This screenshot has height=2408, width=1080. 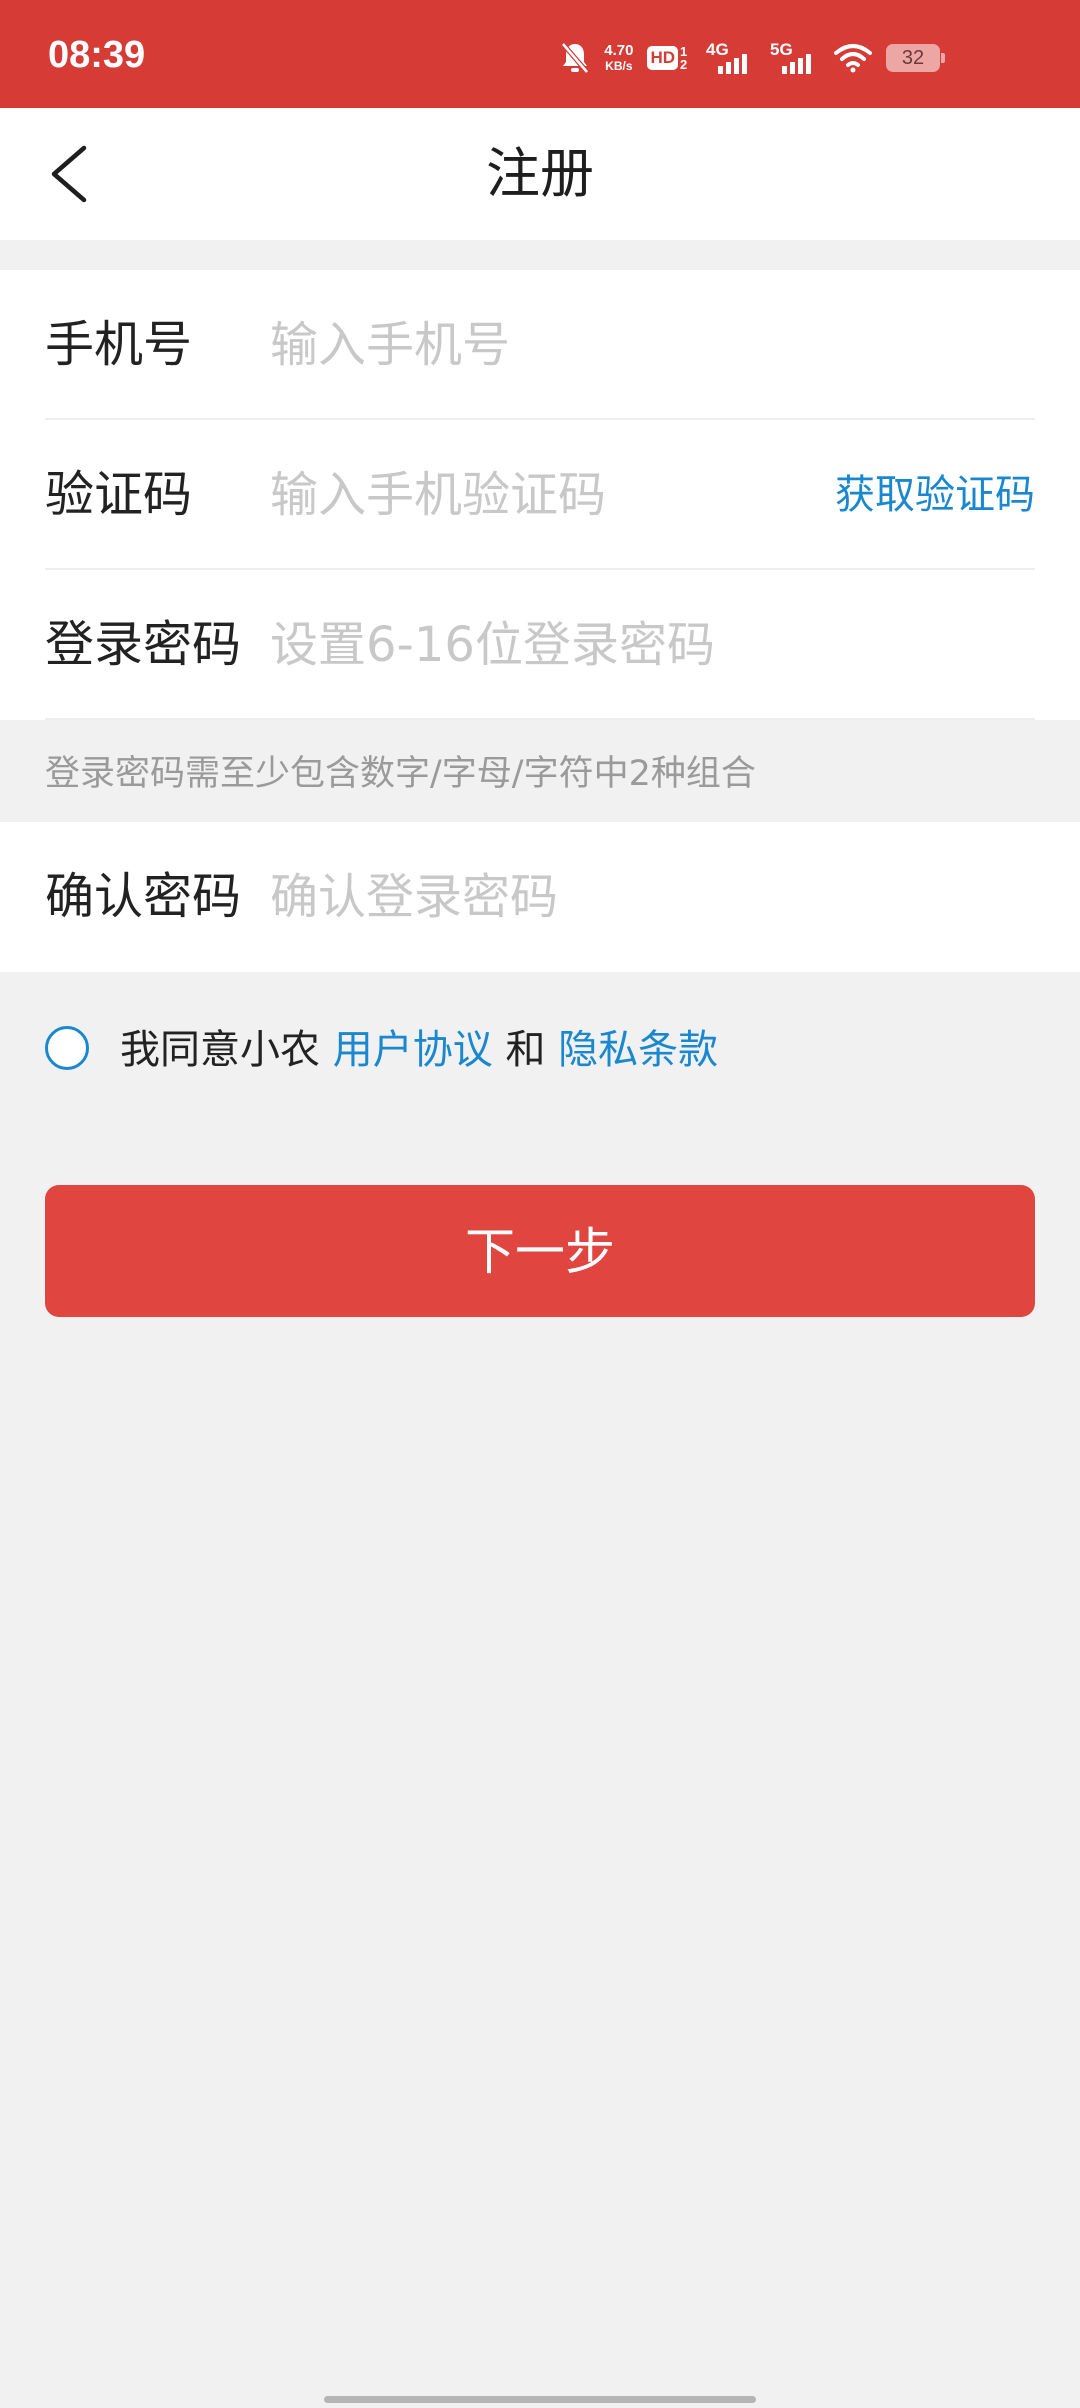 What do you see at coordinates (662, 58) in the screenshot?
I see `hd-badge: HD` at bounding box center [662, 58].